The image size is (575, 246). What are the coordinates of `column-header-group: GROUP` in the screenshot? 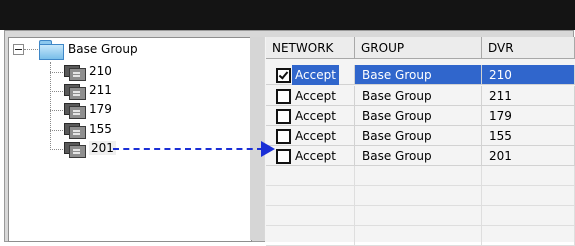 It's located at (418, 48).